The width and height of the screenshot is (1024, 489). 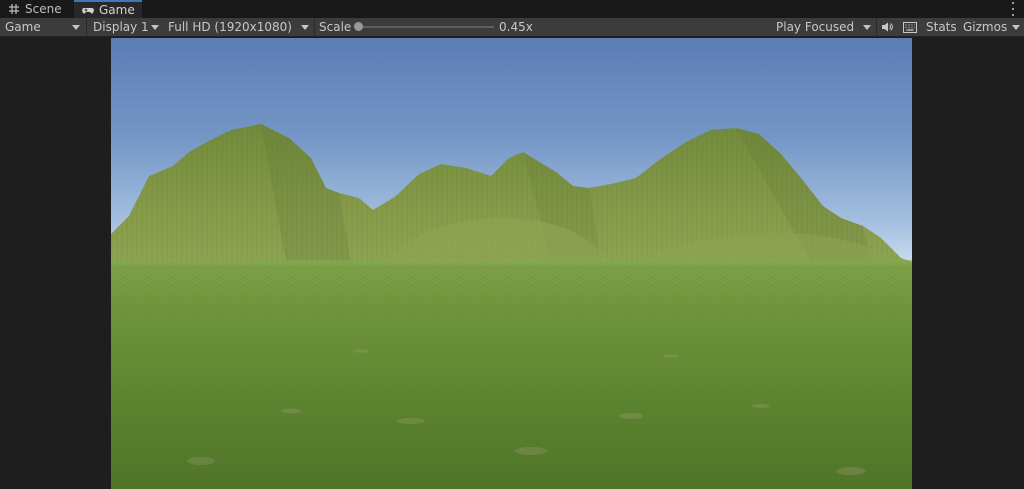 I want to click on stats-toggle: Stats, so click(x=939, y=27).